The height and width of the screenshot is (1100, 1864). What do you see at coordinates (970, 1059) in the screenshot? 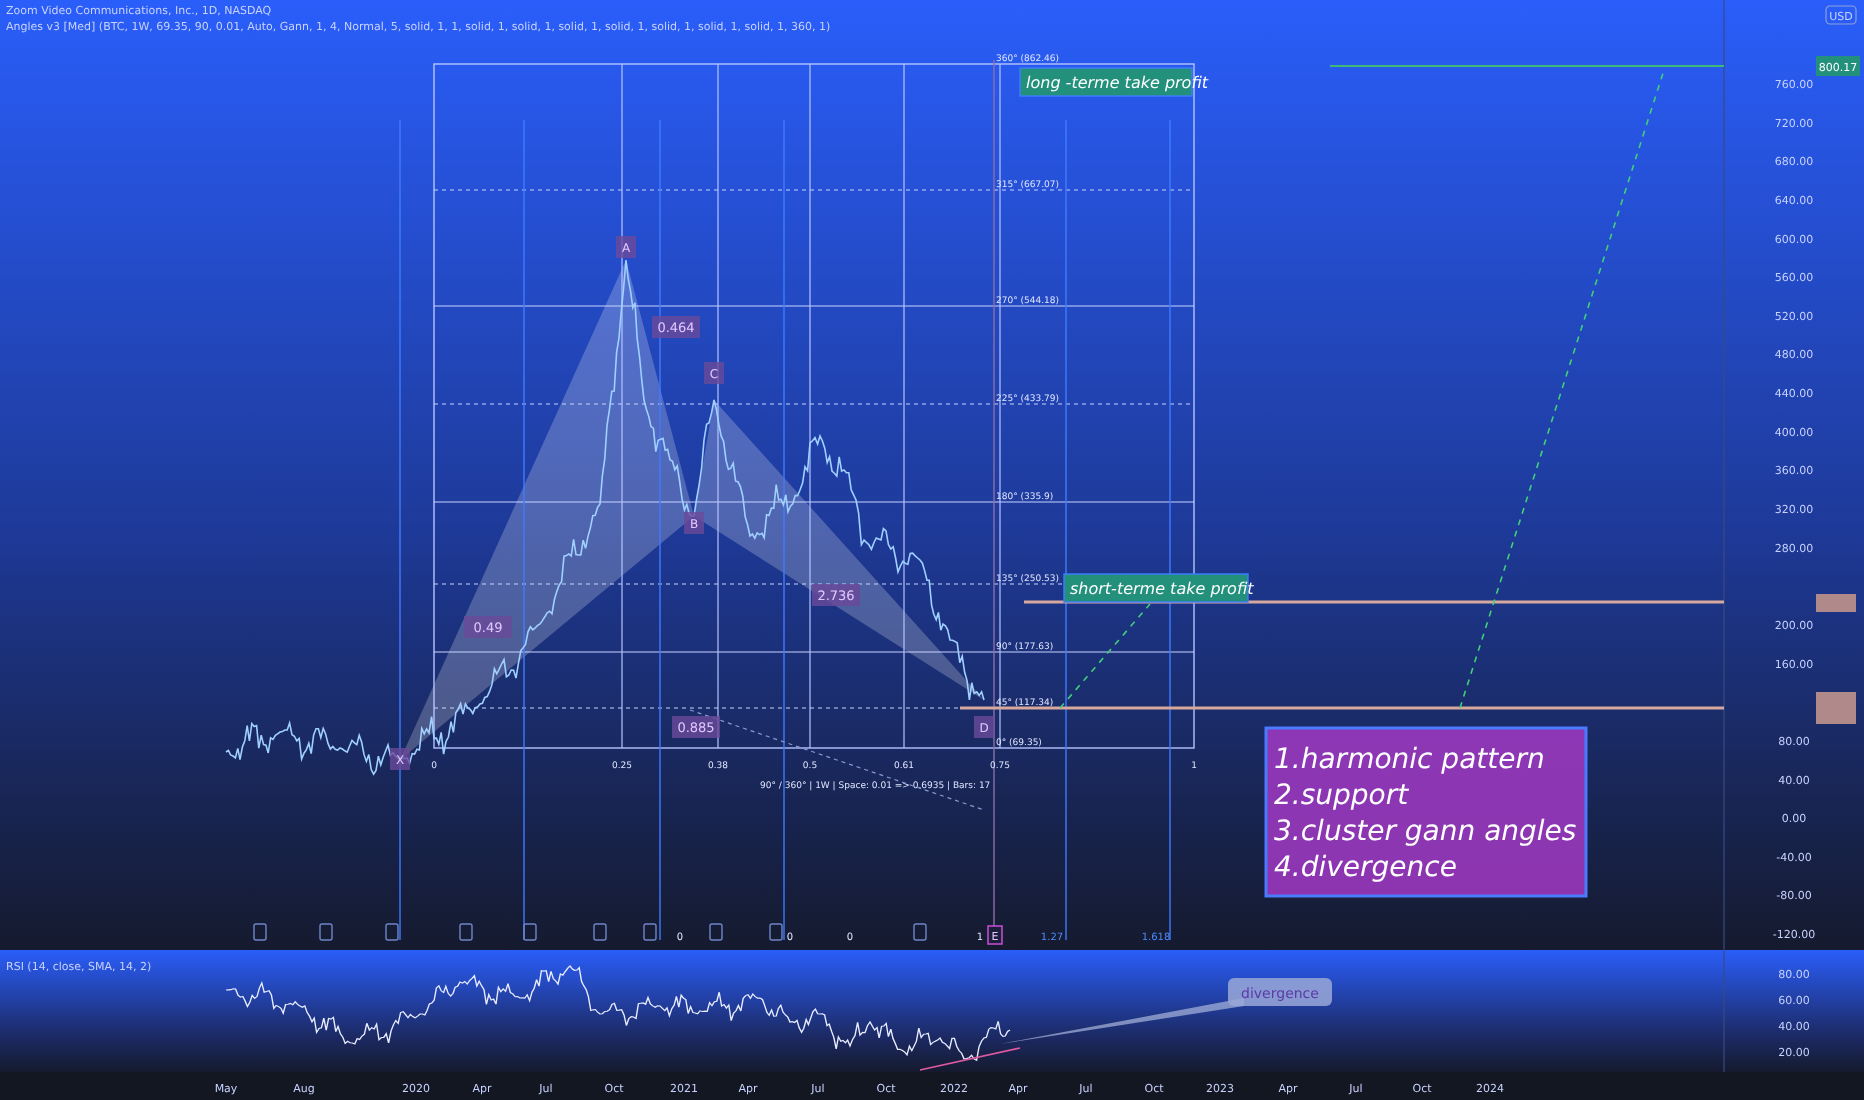
I see `divergence-line` at bounding box center [970, 1059].